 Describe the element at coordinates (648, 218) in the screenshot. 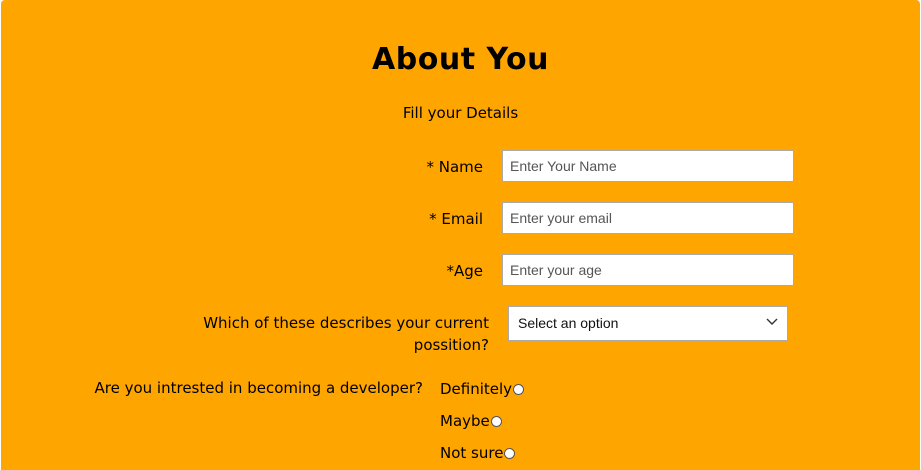

I see `email-input` at that location.